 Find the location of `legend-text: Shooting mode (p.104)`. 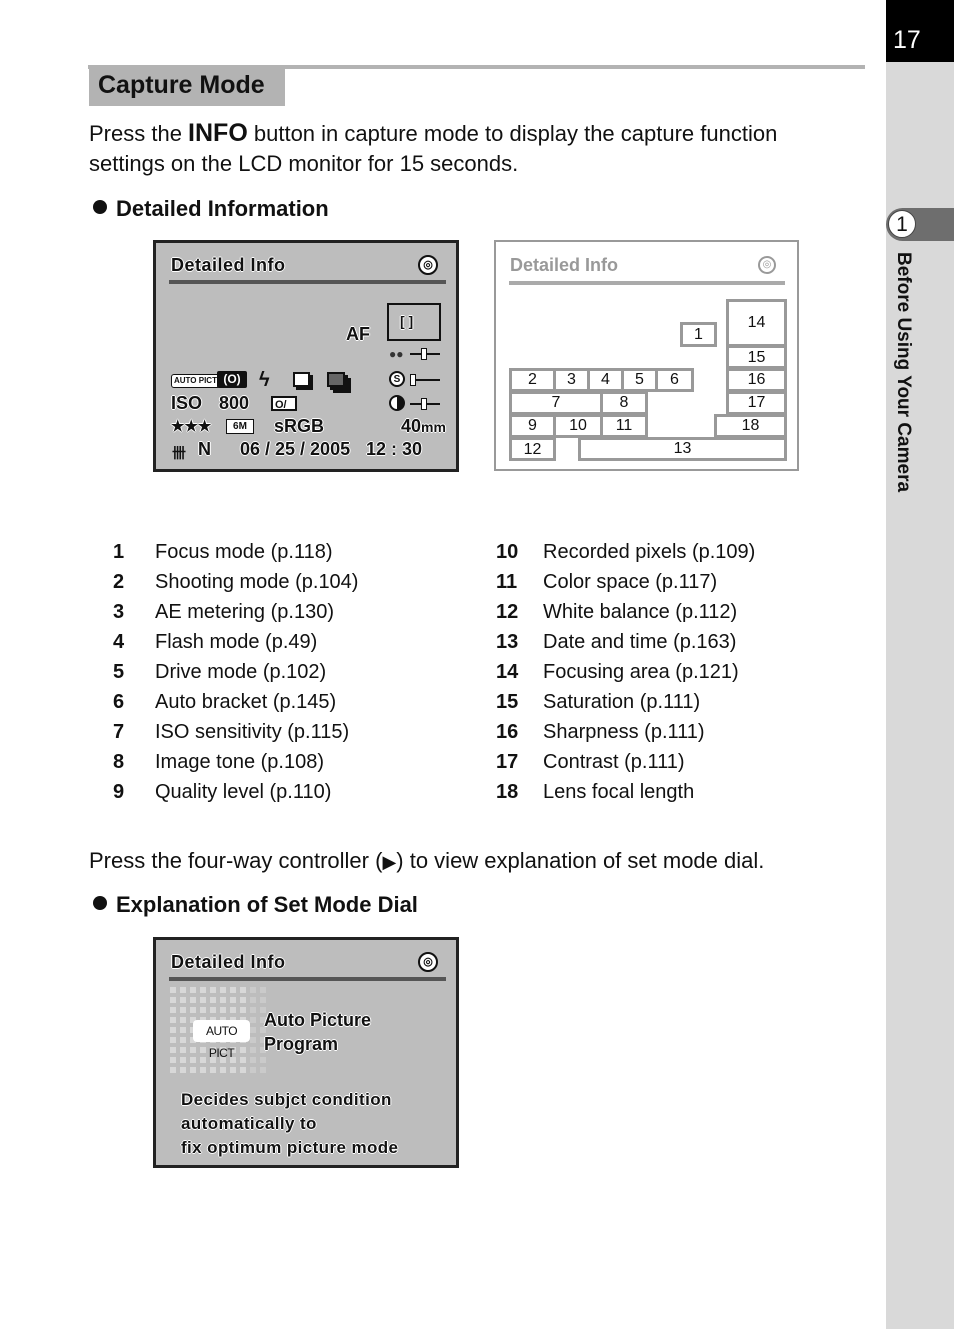

legend-text: Shooting mode (p.104) is located at coordinates (257, 582).